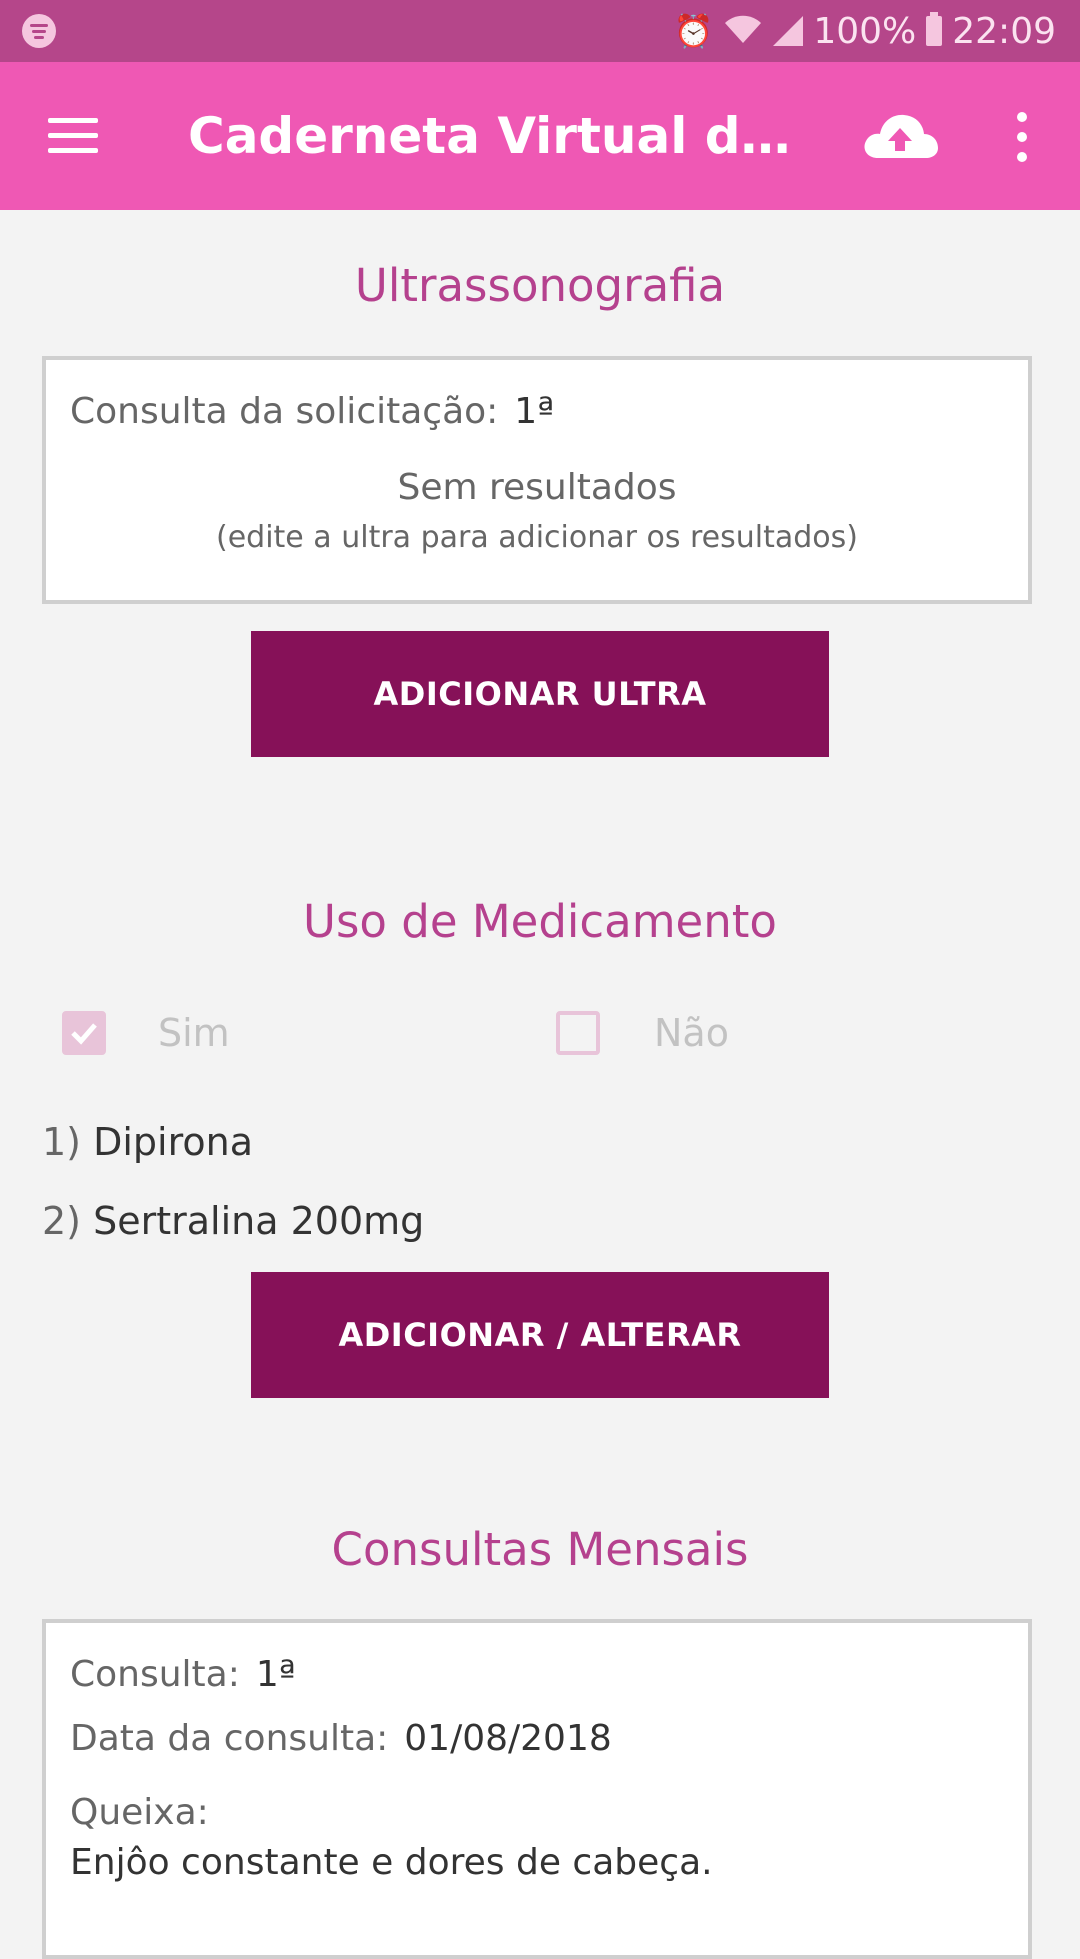  I want to click on section-title-medicamento: Uso de Medicamento, so click(540, 921).